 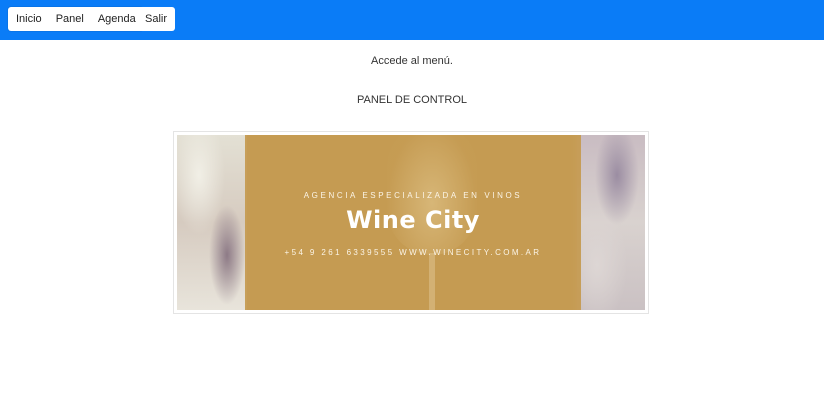 I want to click on menu-instruction-text: Accede al menú., so click(x=412, y=61).